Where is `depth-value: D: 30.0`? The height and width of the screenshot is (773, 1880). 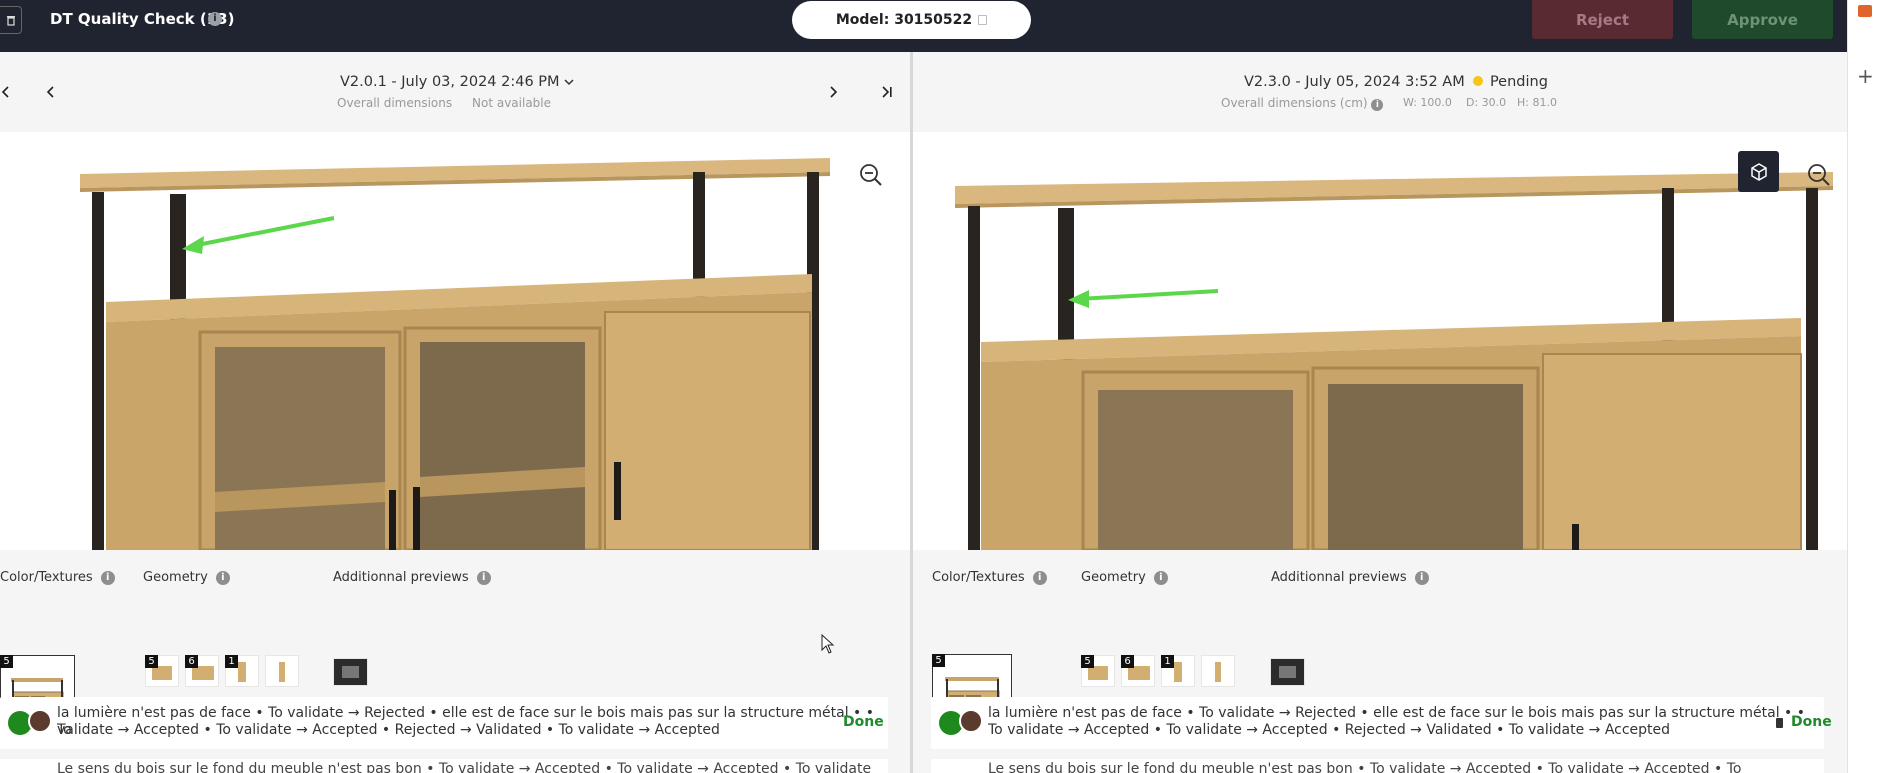
depth-value: D: 30.0 is located at coordinates (1486, 102).